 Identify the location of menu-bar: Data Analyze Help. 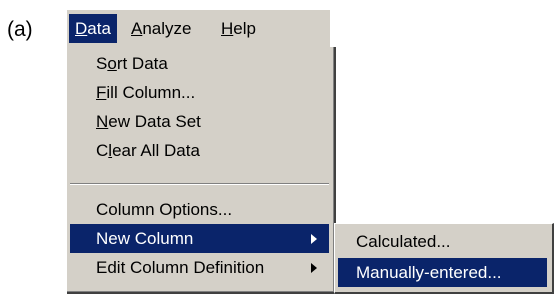
(198, 28).